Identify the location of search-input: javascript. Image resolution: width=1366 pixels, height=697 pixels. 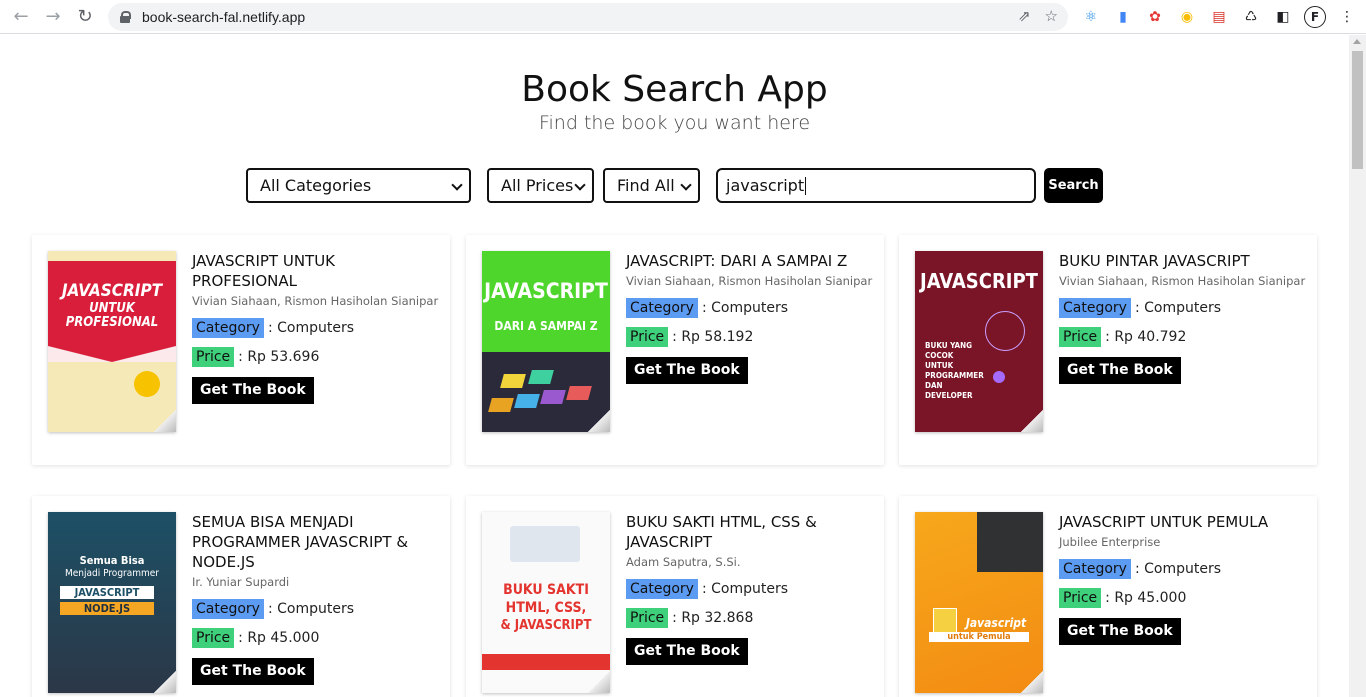
(876, 185).